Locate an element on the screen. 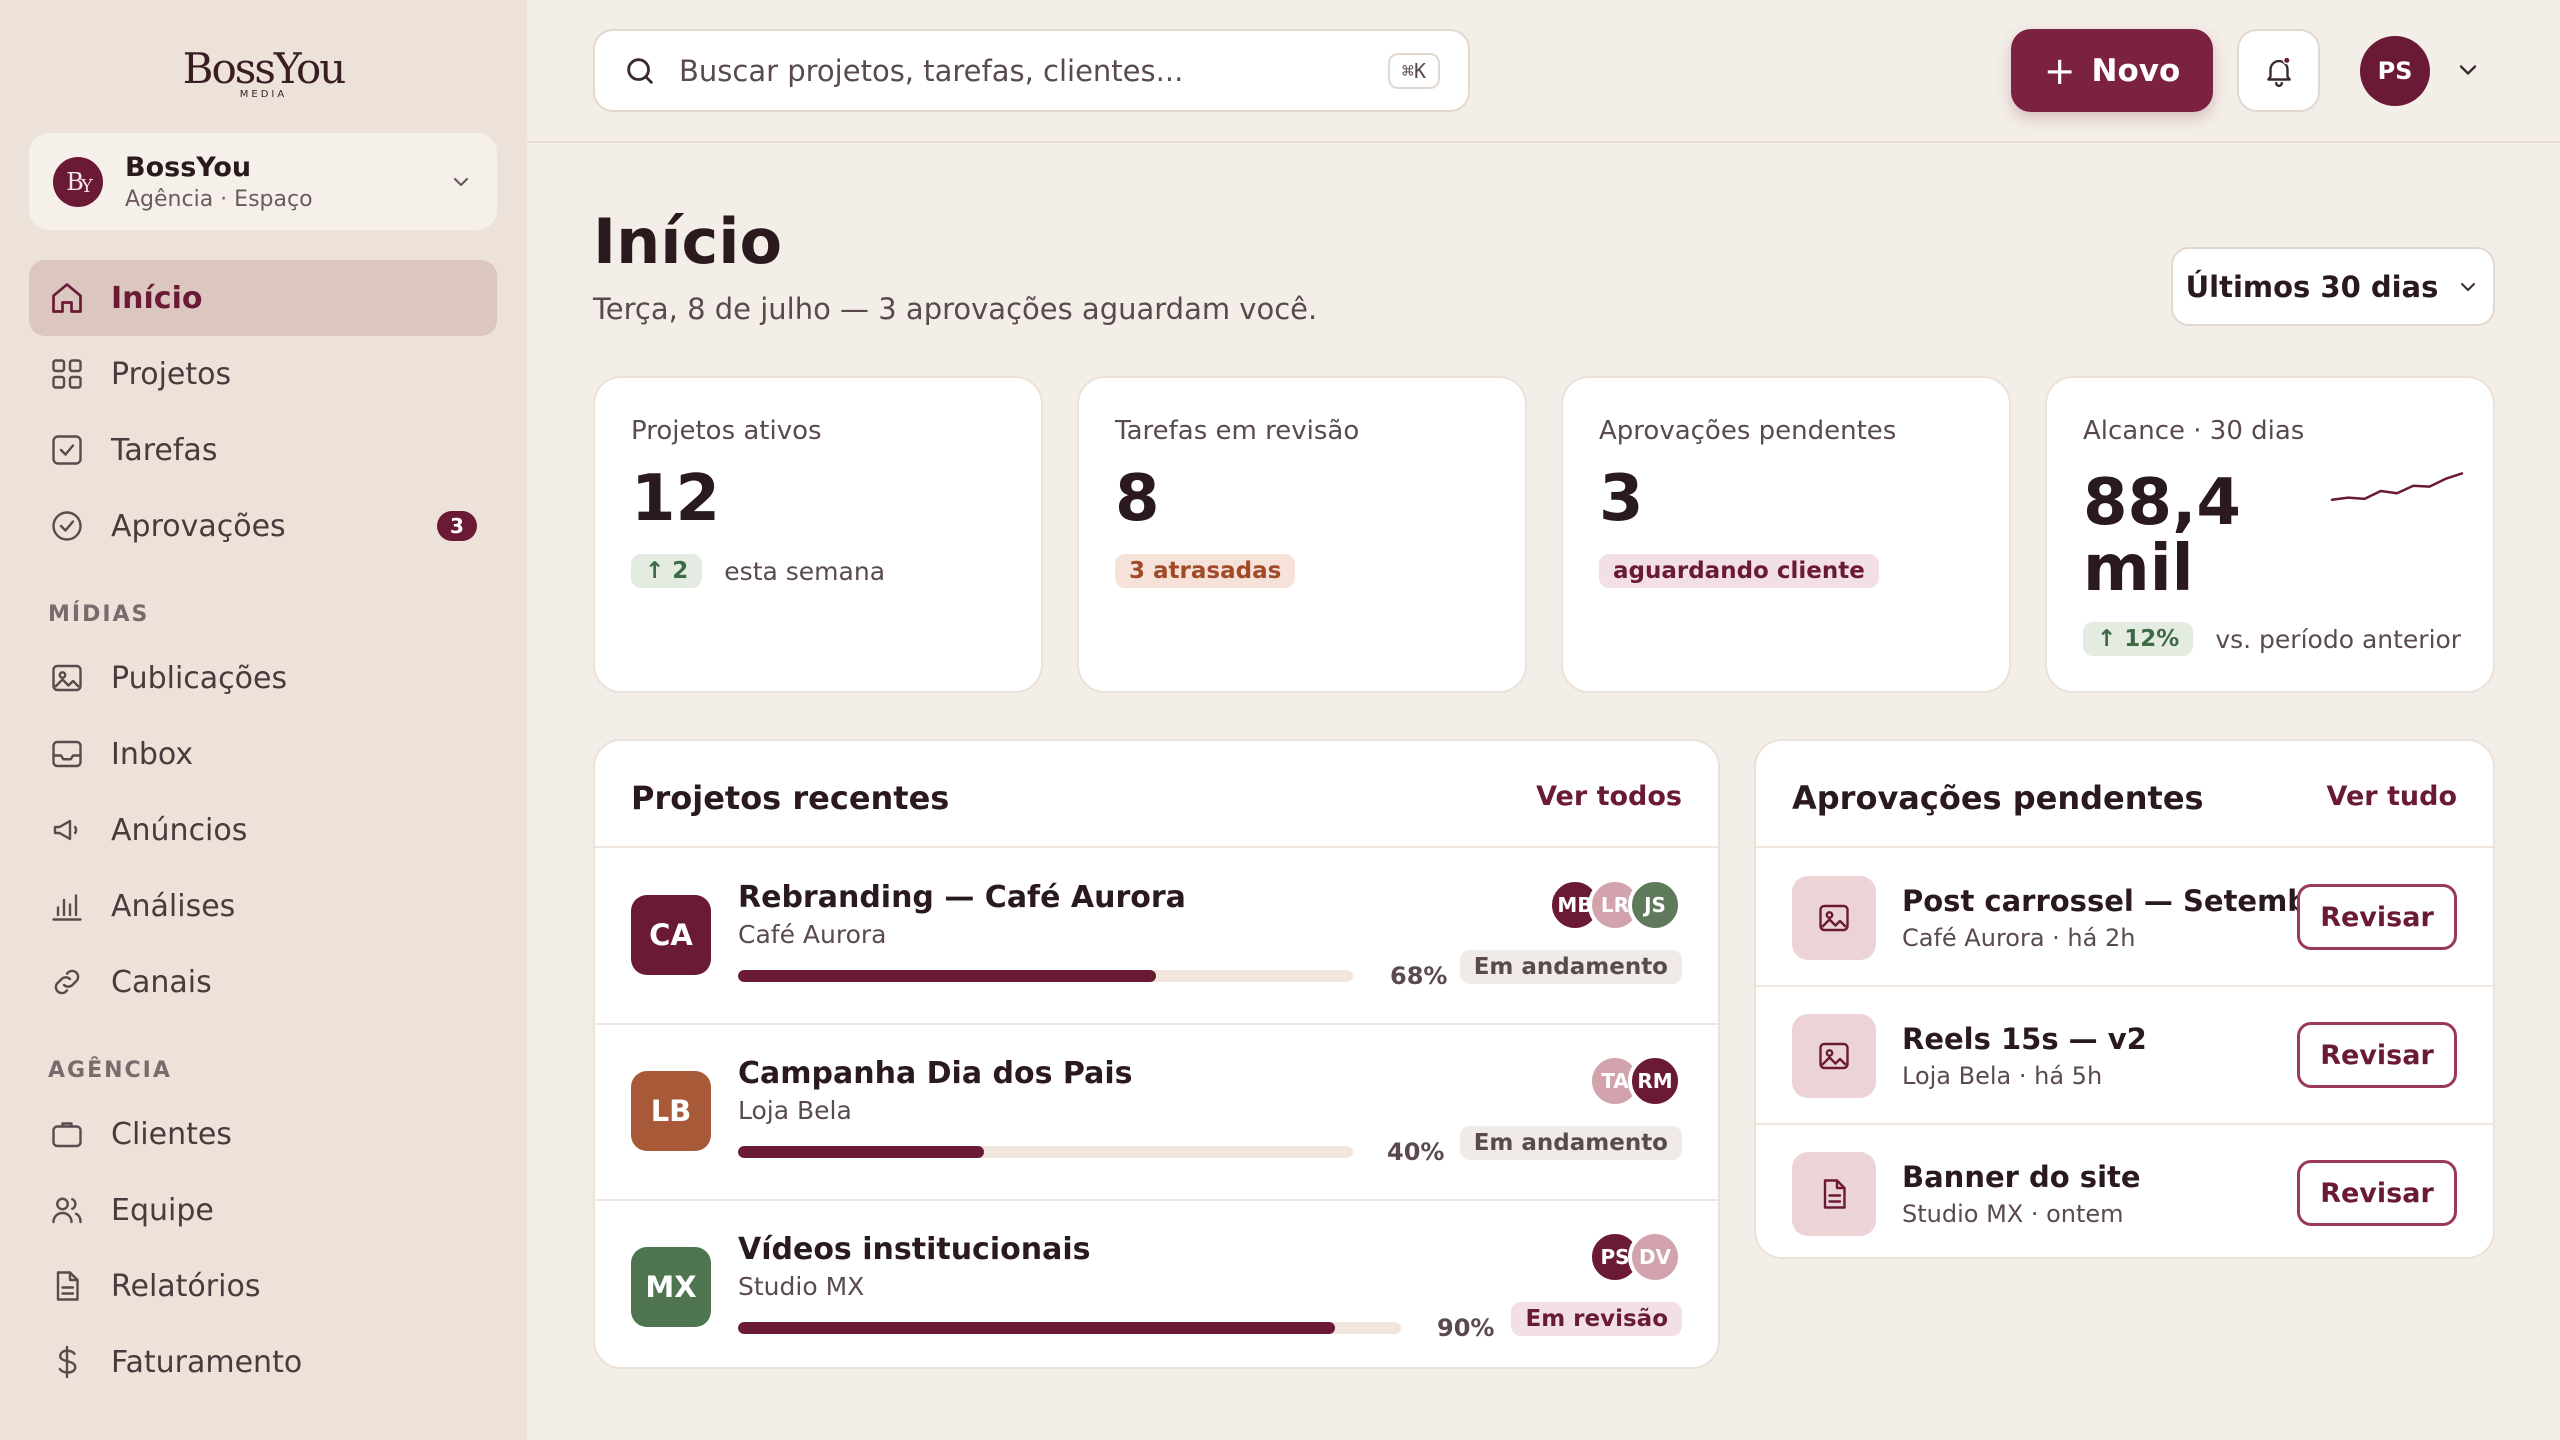 The image size is (2560, 1440). topbar: ⌘K + Novo PS is located at coordinates (1543, 71).